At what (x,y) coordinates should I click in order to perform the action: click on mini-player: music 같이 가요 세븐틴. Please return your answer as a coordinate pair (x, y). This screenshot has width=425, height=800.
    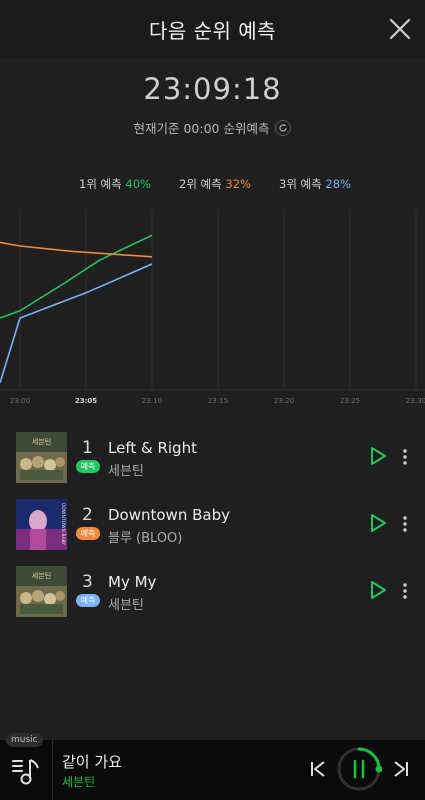
    Looking at the image, I should click on (212, 766).